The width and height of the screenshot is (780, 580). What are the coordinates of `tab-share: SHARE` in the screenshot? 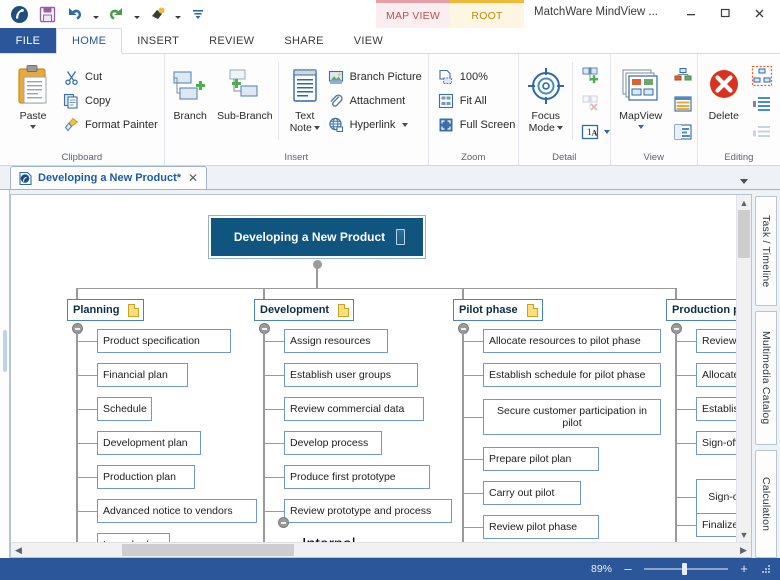 It's located at (303, 40).